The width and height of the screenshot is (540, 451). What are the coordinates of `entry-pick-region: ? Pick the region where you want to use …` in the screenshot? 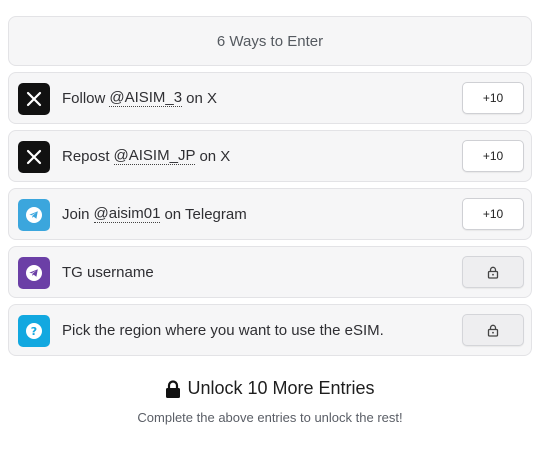 It's located at (270, 330).